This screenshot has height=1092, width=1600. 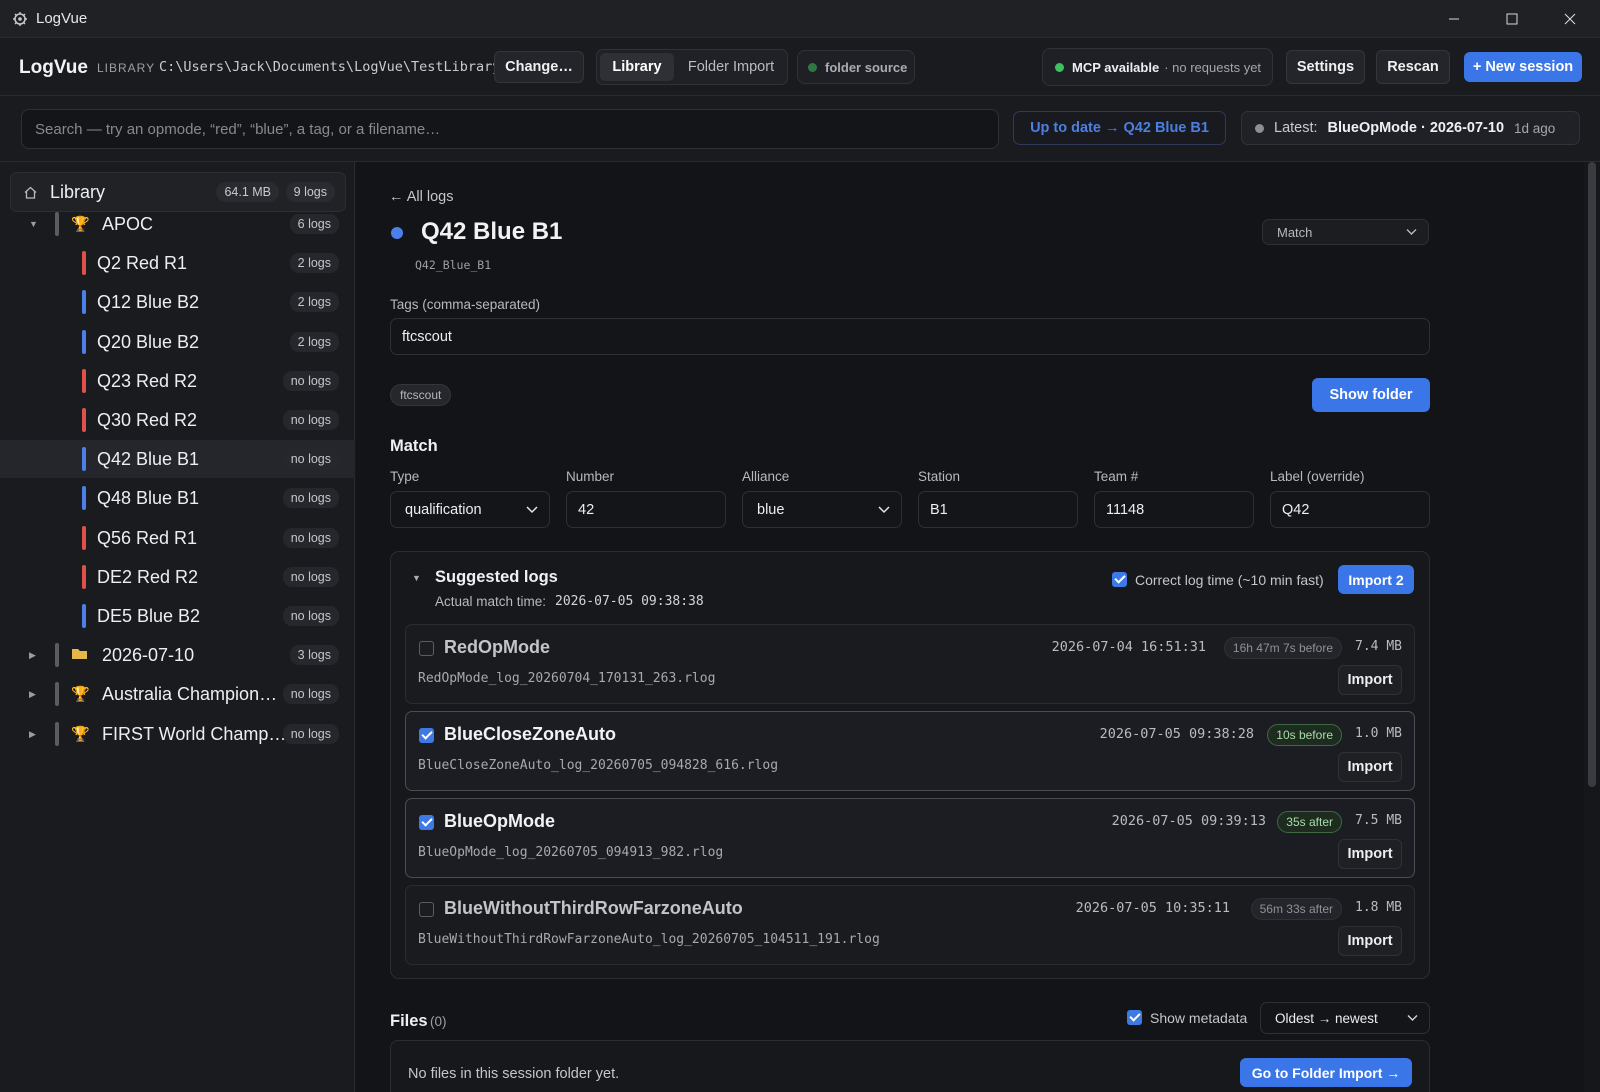 I want to click on minimize-button, so click(x=1454, y=19).